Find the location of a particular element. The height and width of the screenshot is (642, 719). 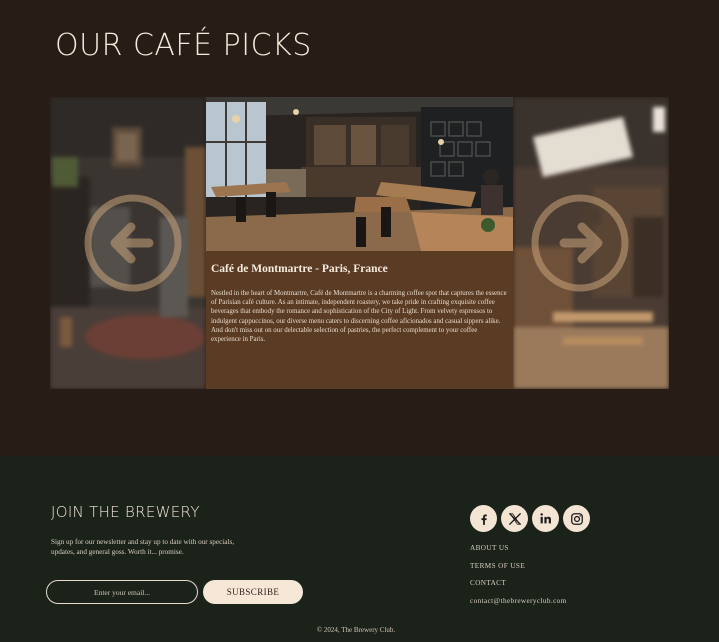

terms-of-use-link: TERMS OF USE is located at coordinates (518, 571).